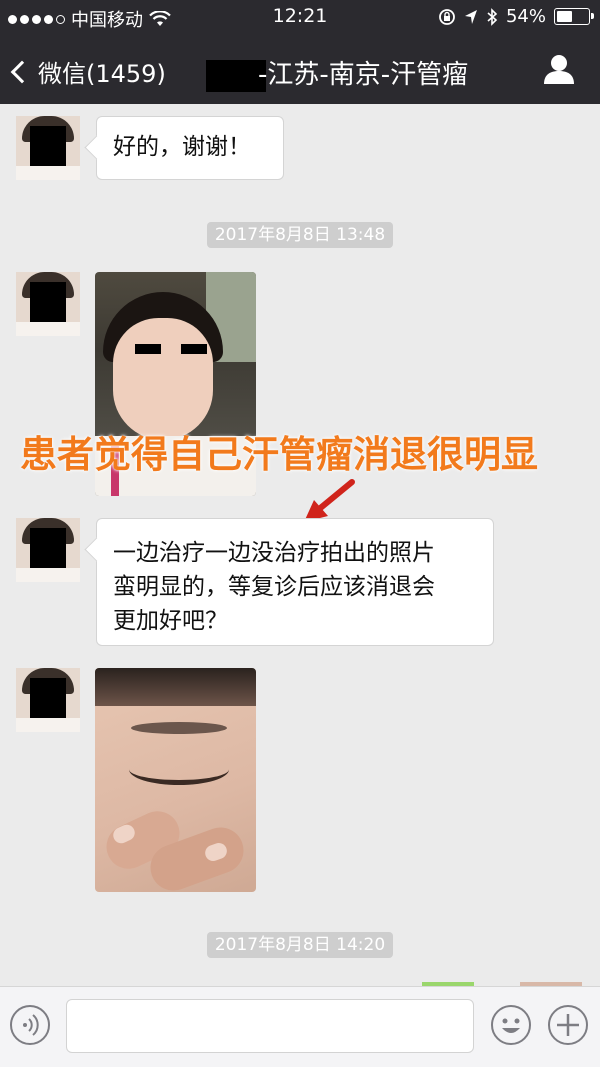  I want to click on timestamp-text: 2017年8月8日 13:48, so click(300, 235).